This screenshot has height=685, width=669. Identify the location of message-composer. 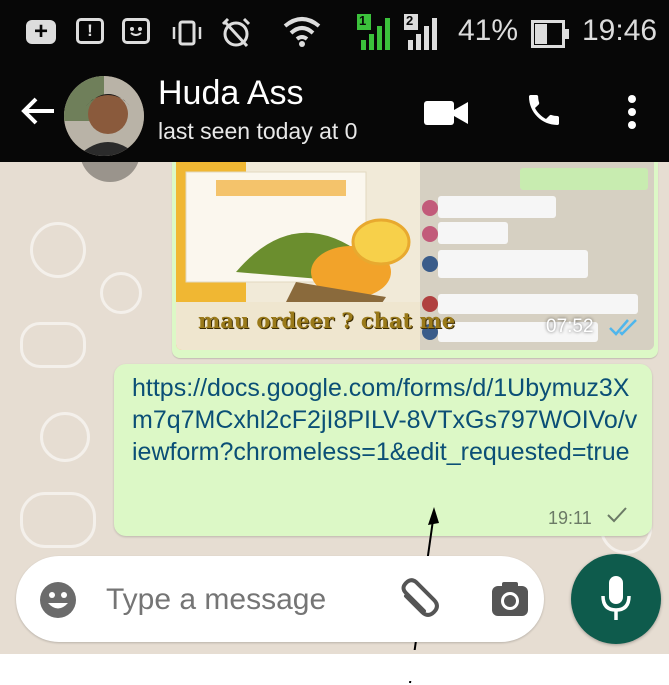
(280, 599).